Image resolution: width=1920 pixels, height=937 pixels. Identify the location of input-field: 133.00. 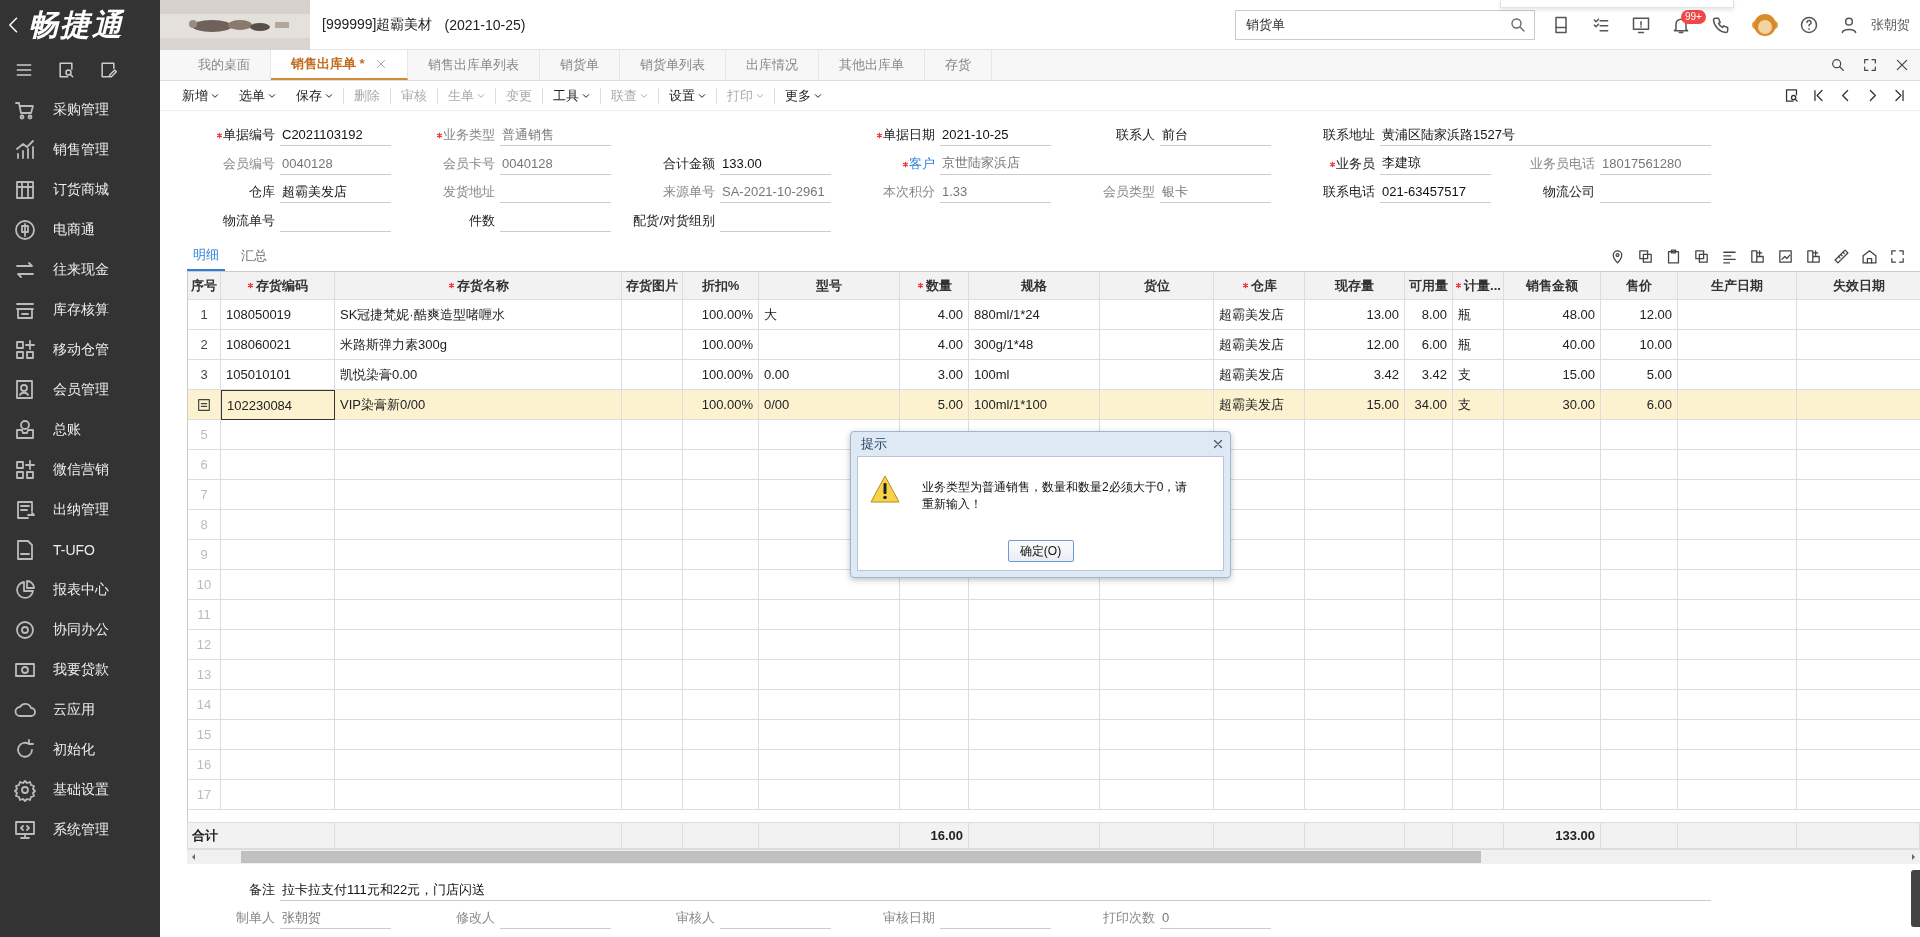
(775, 163).